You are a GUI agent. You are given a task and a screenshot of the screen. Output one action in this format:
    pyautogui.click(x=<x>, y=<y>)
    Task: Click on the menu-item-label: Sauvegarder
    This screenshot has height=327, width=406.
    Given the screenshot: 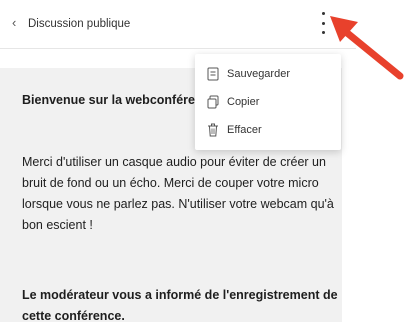 What is the action you would take?
    pyautogui.click(x=258, y=74)
    